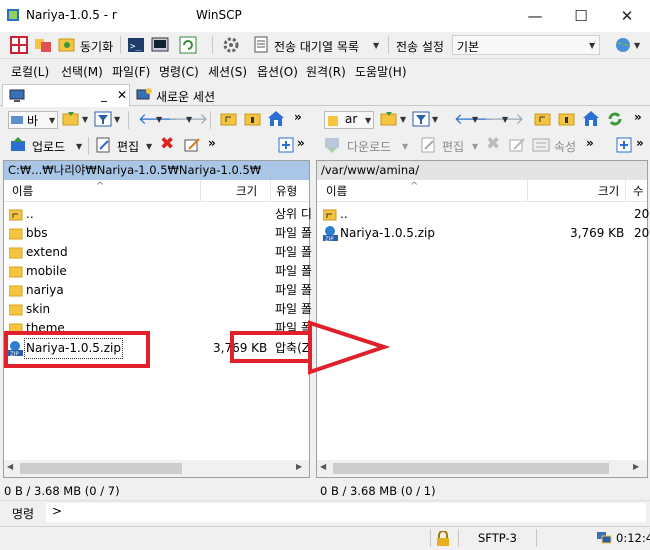 This screenshot has width=650, height=550. Describe the element at coordinates (378, 491) in the screenshot. I see `right-status-text: 0 B / 3.68 MB (0 / 1)` at that location.